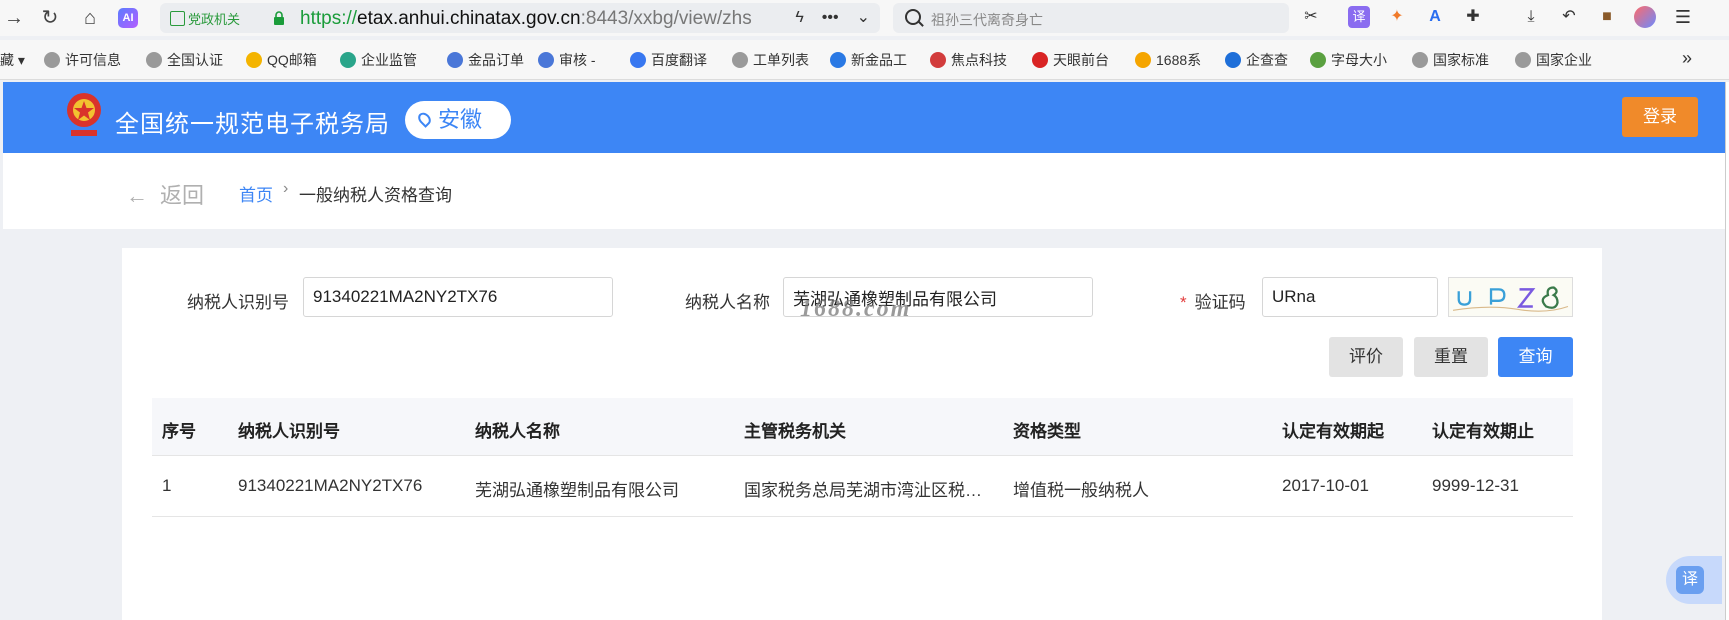 This screenshot has height=620, width=1729. Describe the element at coordinates (856, 309) in the screenshot. I see `watermark: 1688.com` at that location.